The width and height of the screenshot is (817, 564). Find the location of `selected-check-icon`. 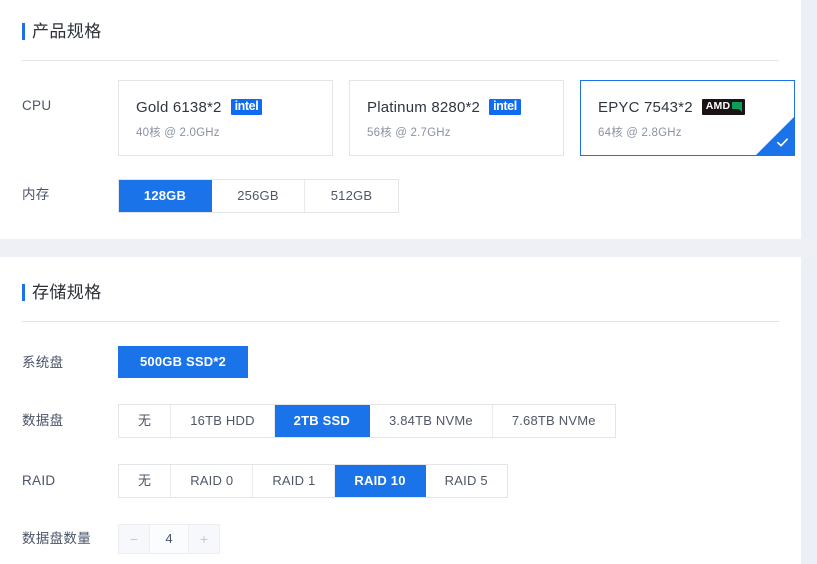

selected-check-icon is located at coordinates (775, 136).